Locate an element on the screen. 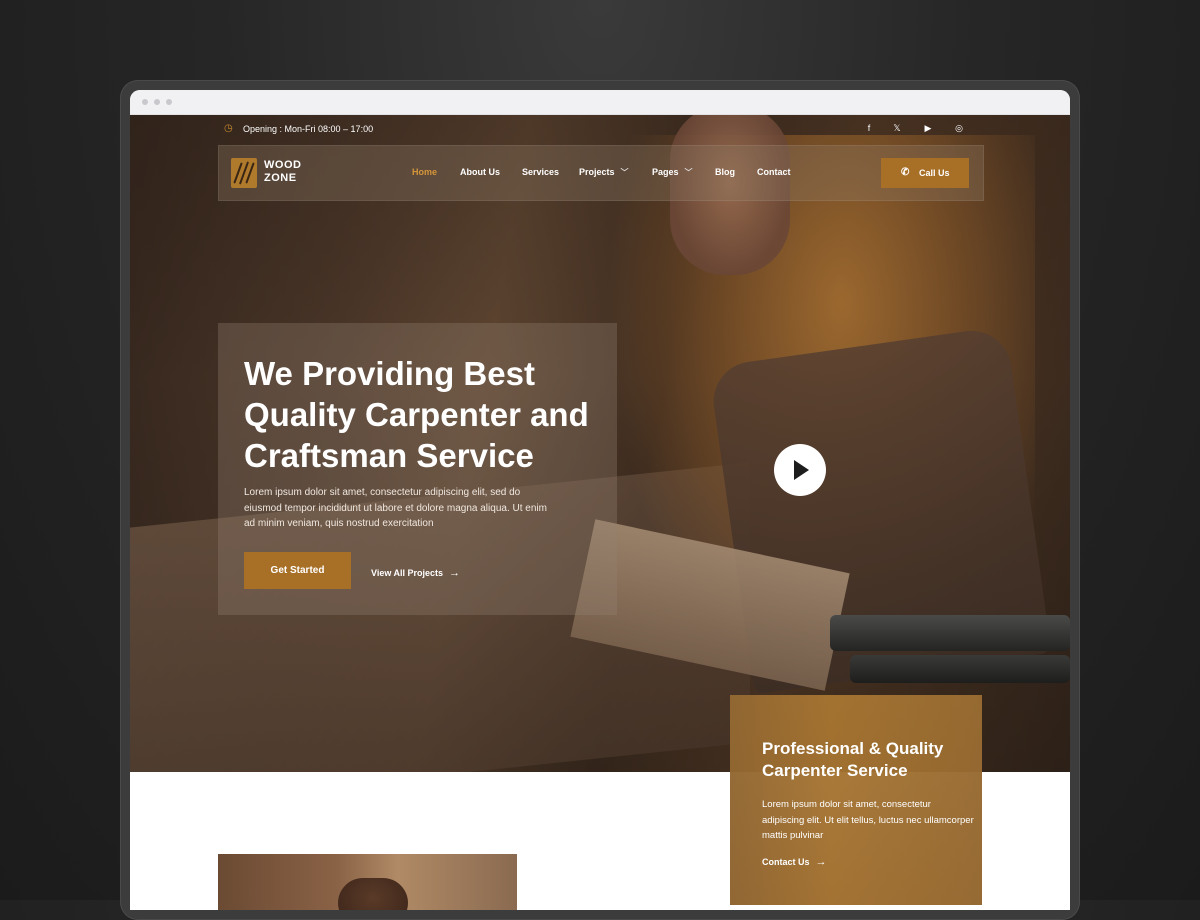 The width and height of the screenshot is (1200, 920). nav-item-home: Home is located at coordinates (424, 172).